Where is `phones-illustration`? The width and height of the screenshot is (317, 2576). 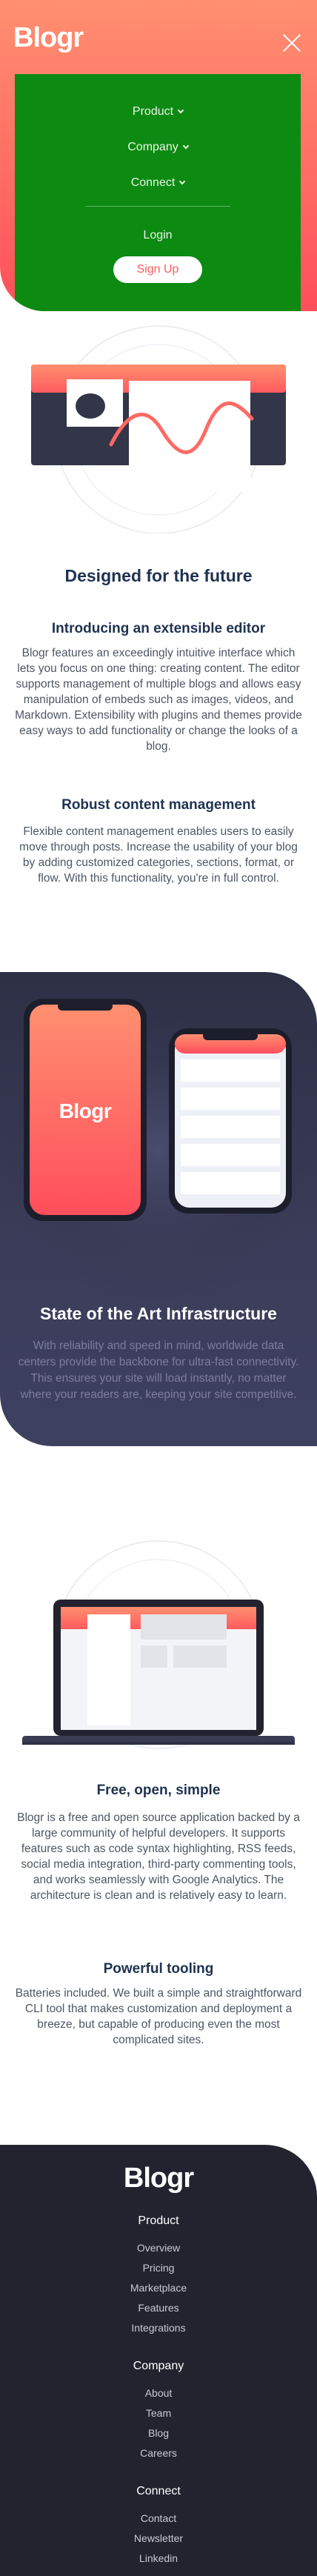 phones-illustration is located at coordinates (158, 1146).